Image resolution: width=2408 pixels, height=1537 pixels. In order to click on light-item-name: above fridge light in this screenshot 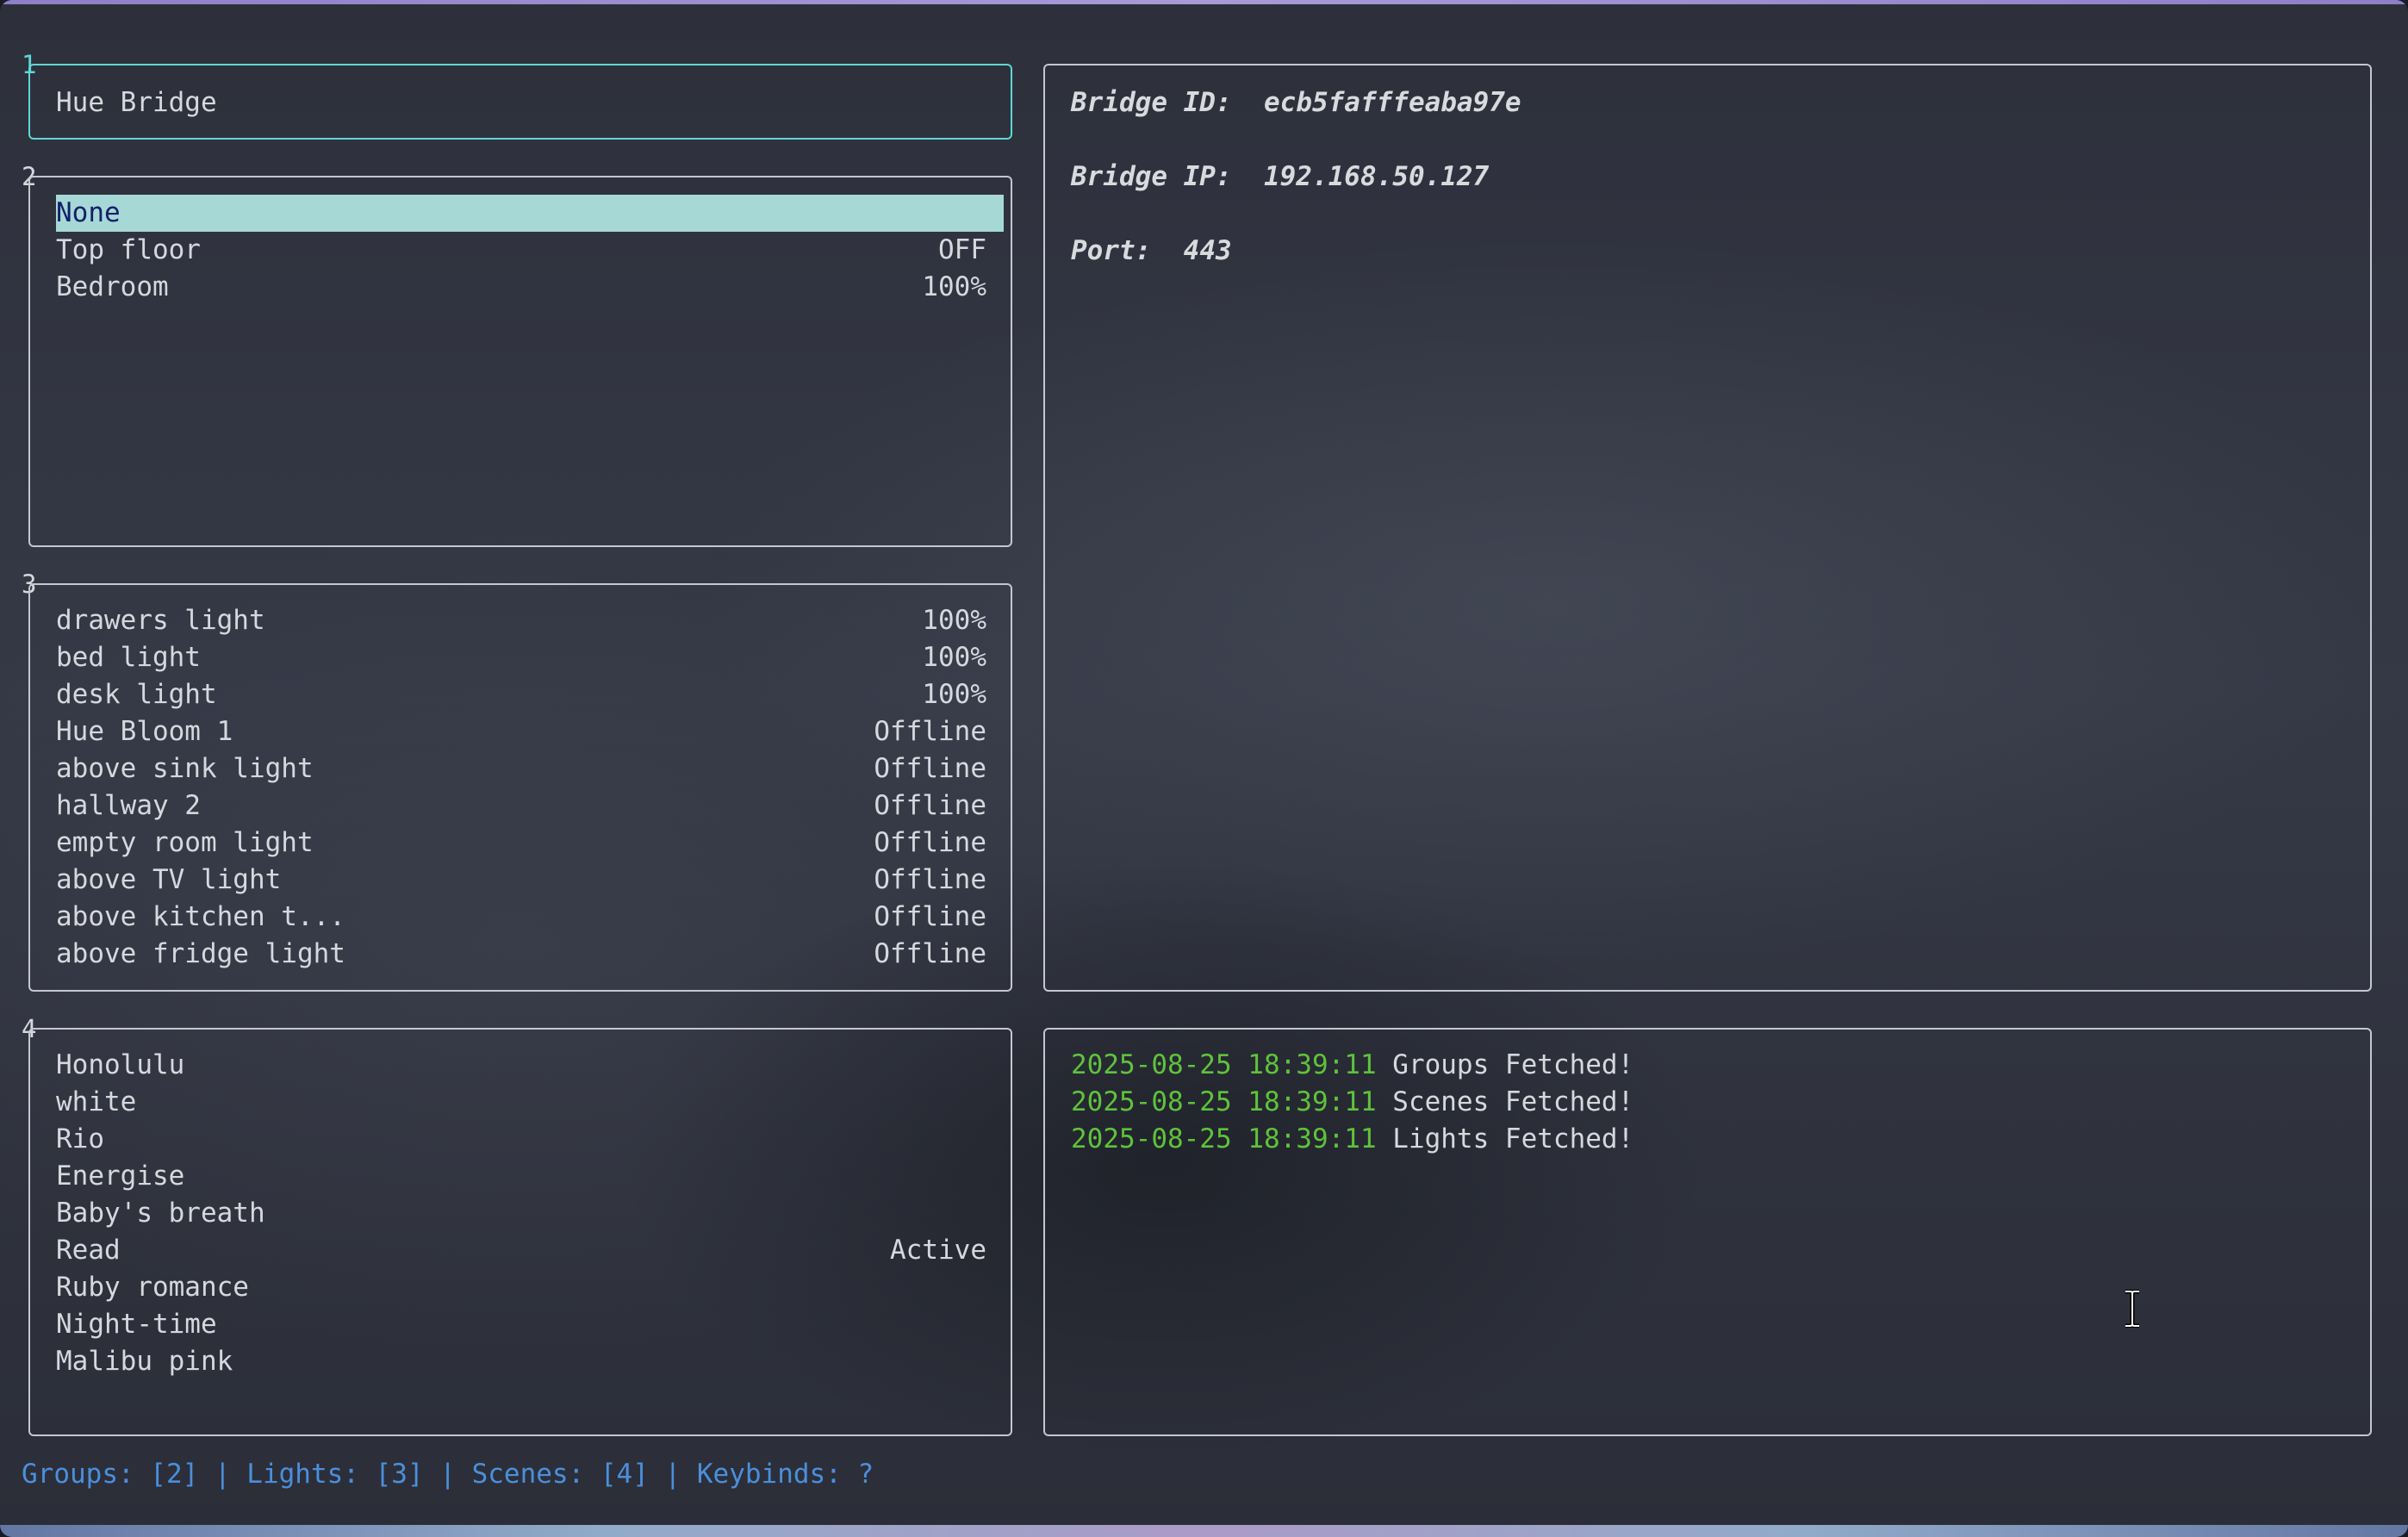, I will do `click(201, 953)`.